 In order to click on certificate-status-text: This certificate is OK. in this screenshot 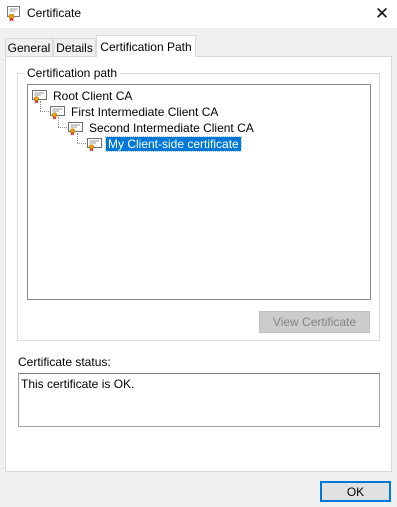, I will do `click(78, 384)`.